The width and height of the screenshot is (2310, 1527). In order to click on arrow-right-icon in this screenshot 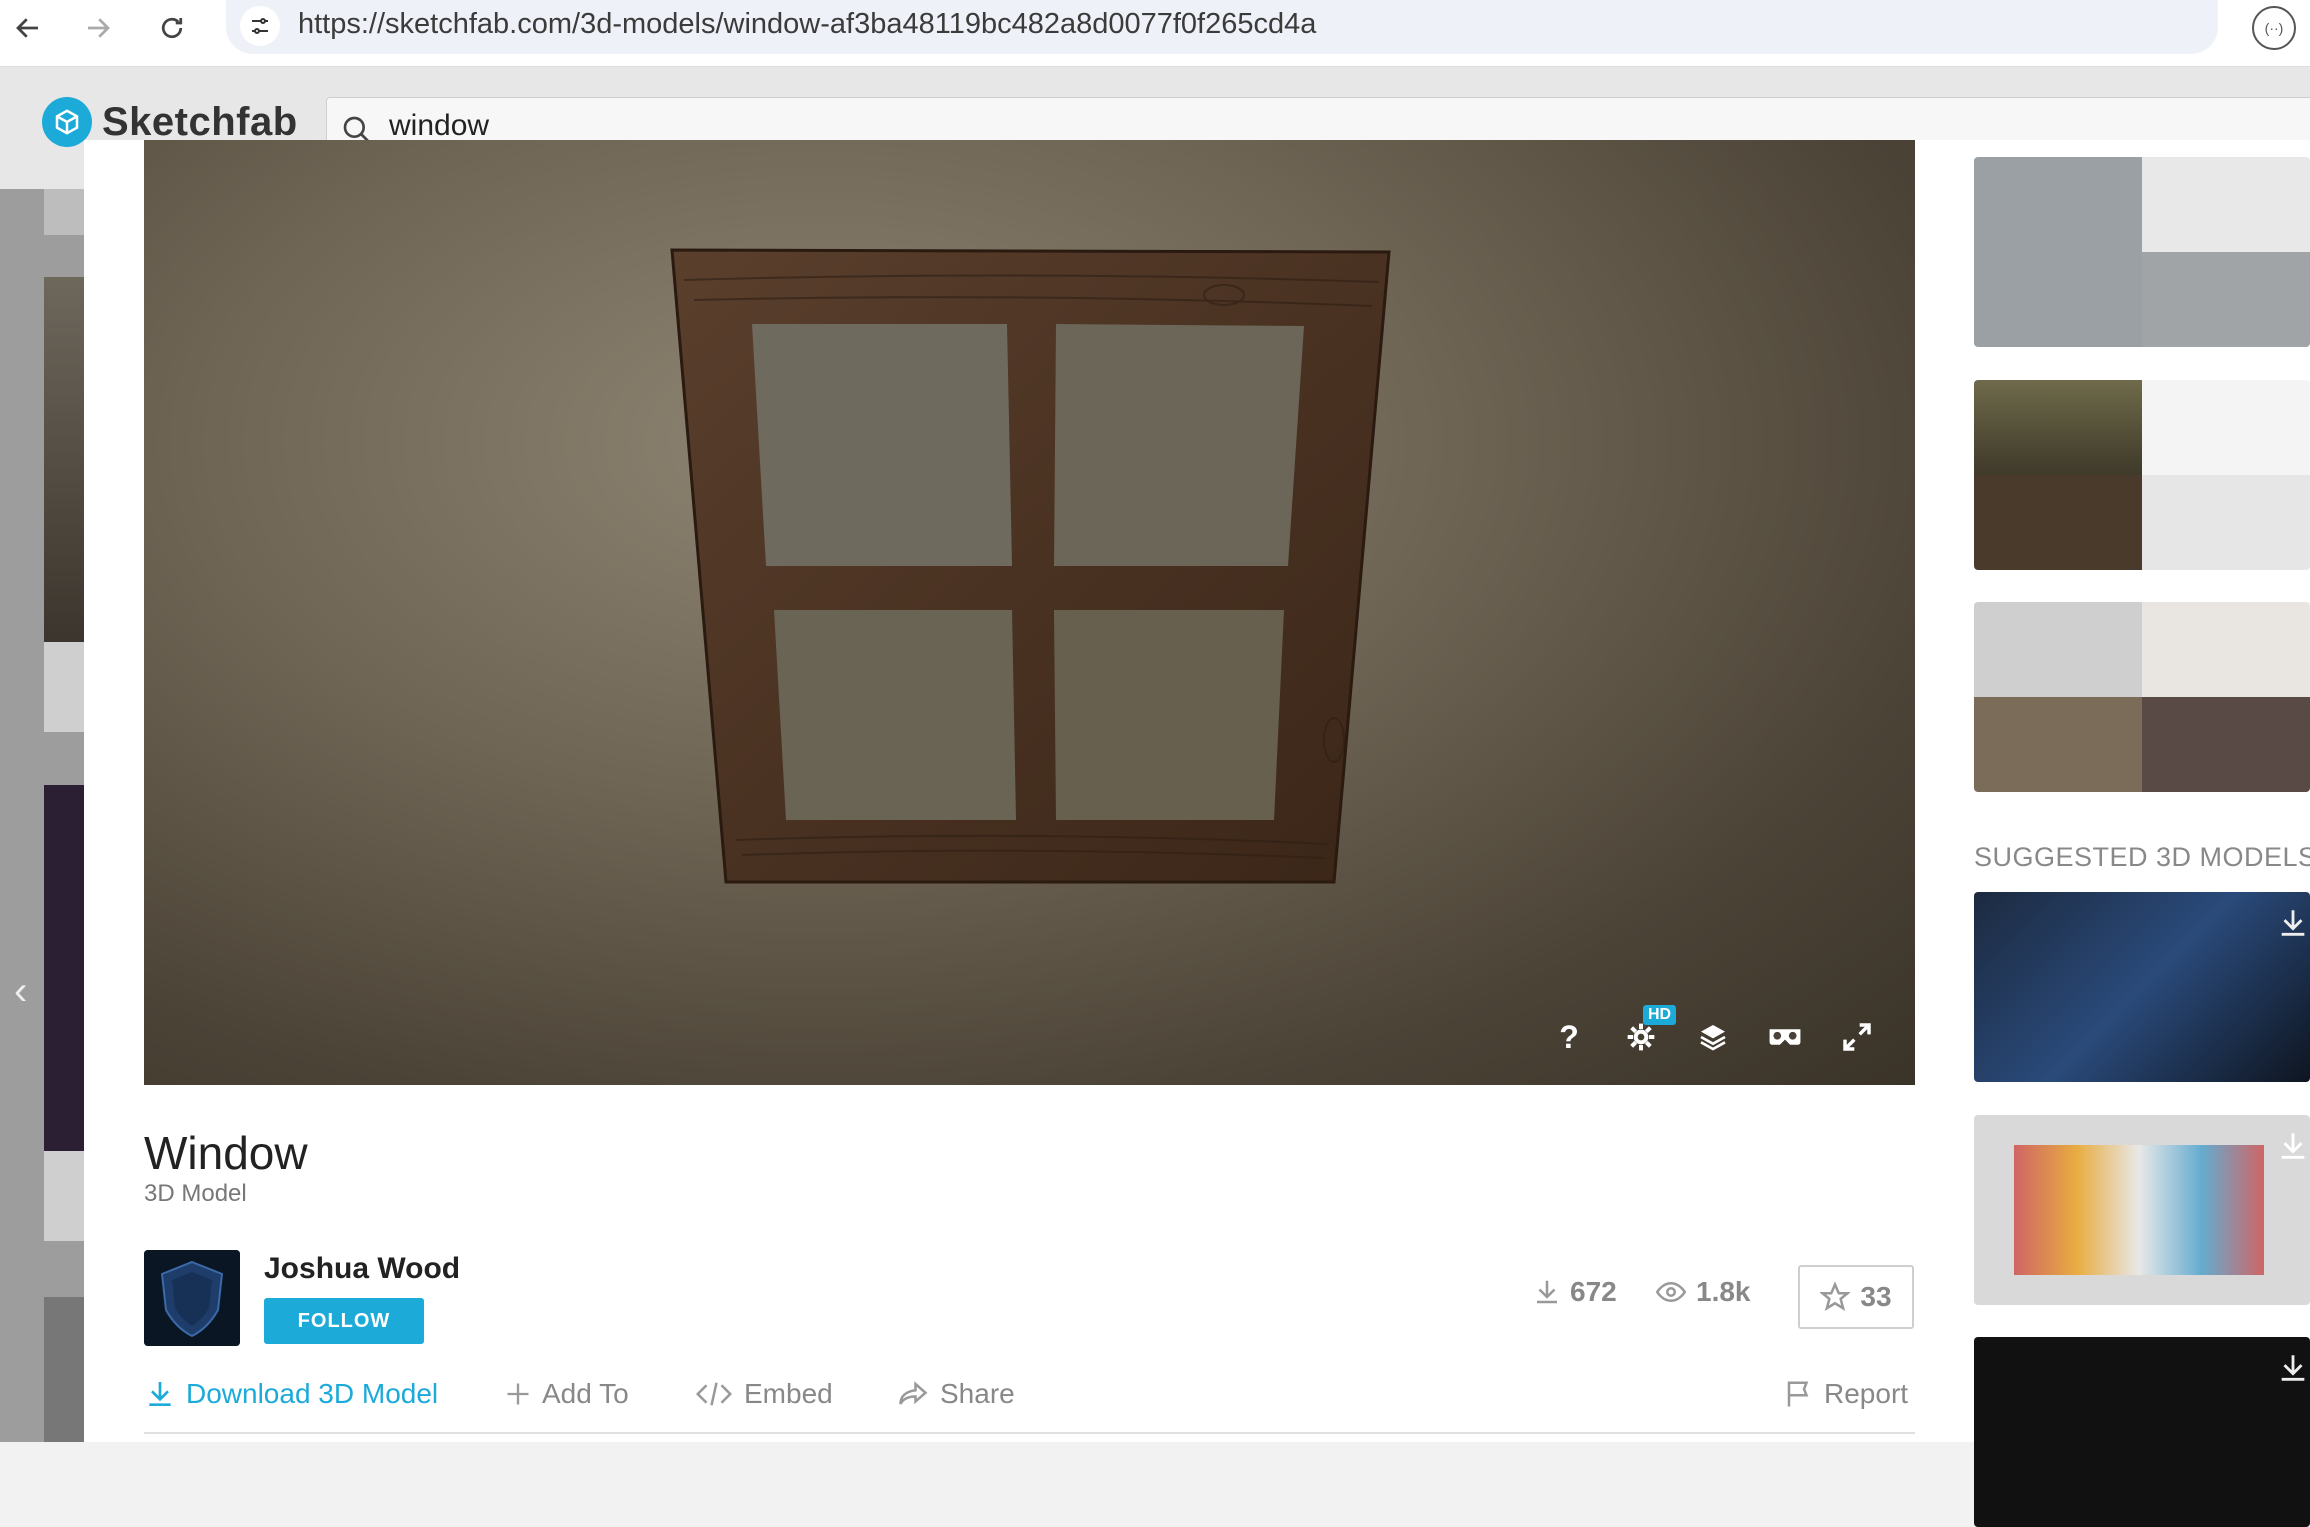, I will do `click(99, 28)`.